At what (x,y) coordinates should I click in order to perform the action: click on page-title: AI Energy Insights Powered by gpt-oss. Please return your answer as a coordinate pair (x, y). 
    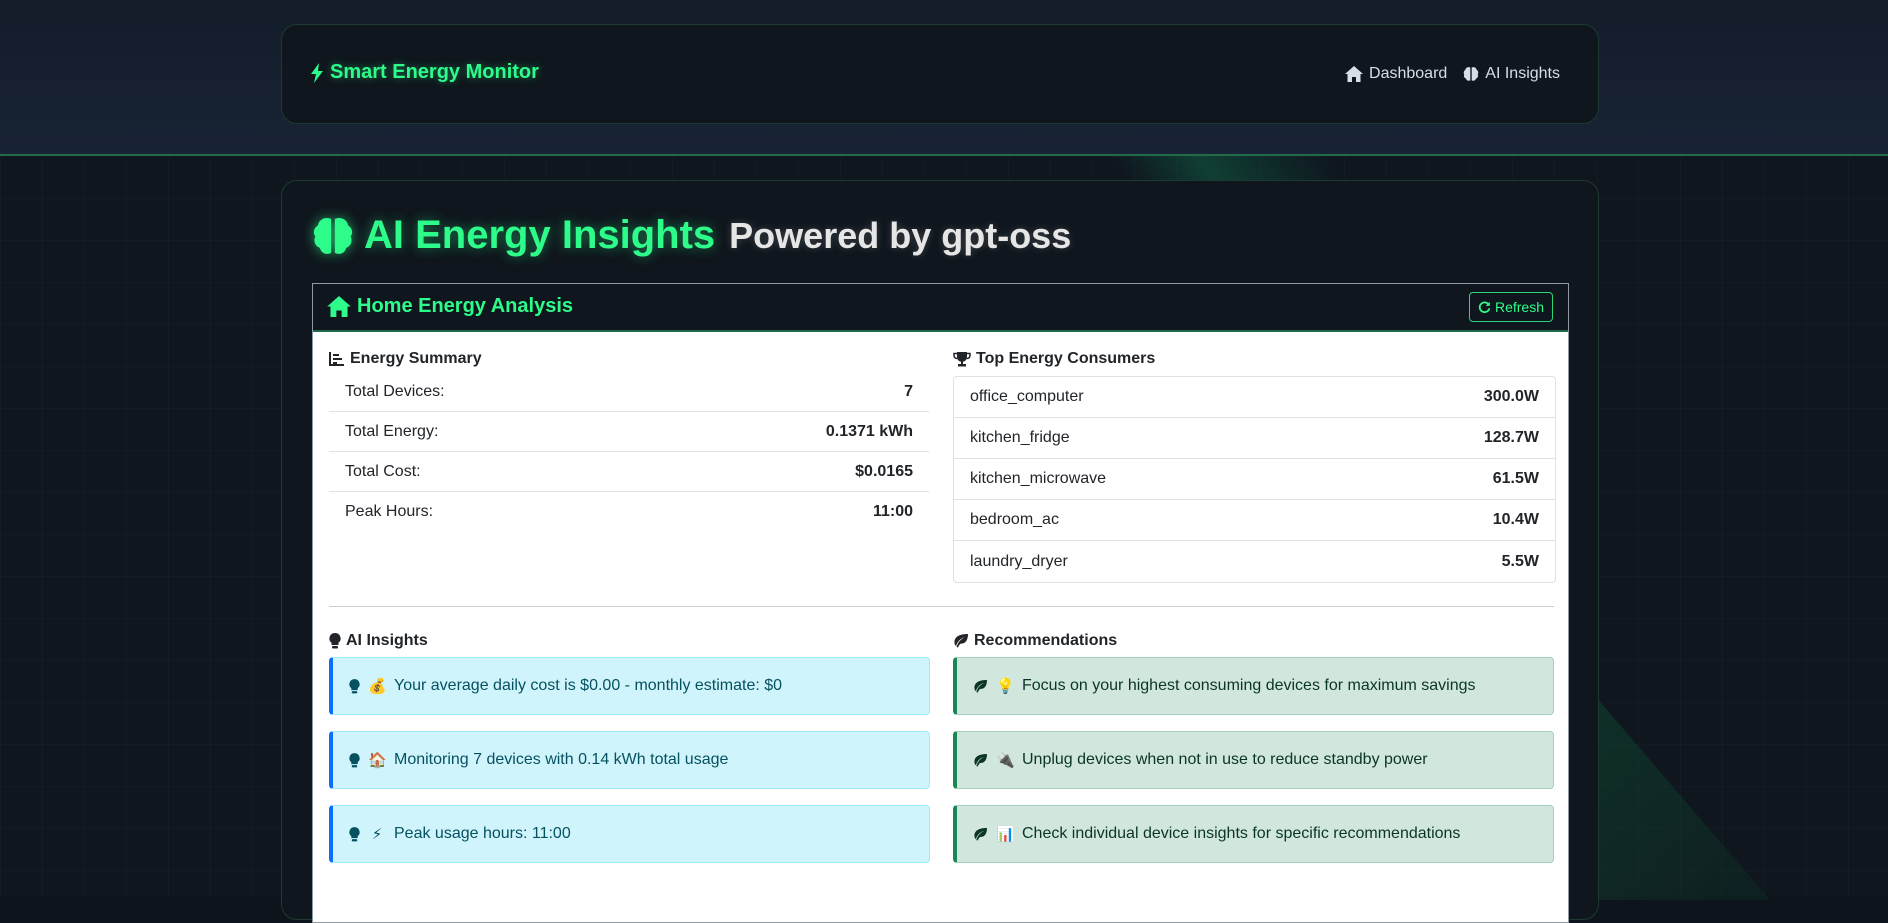
    Looking at the image, I should click on (691, 235).